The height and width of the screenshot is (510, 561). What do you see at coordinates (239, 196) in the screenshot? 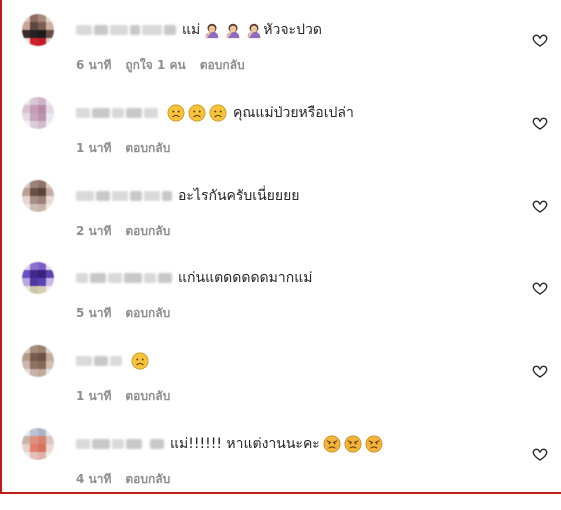
I see `comment-body: อะไรกันครับเนี่ยยยย` at bounding box center [239, 196].